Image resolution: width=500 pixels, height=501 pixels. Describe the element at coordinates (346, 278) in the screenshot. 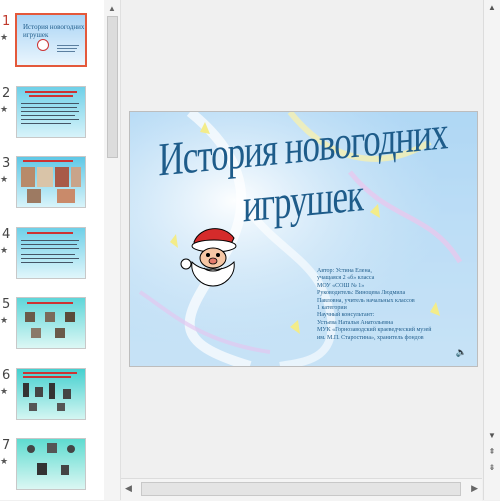

I see `info-line: учащаяся 2 «б» класса` at that location.